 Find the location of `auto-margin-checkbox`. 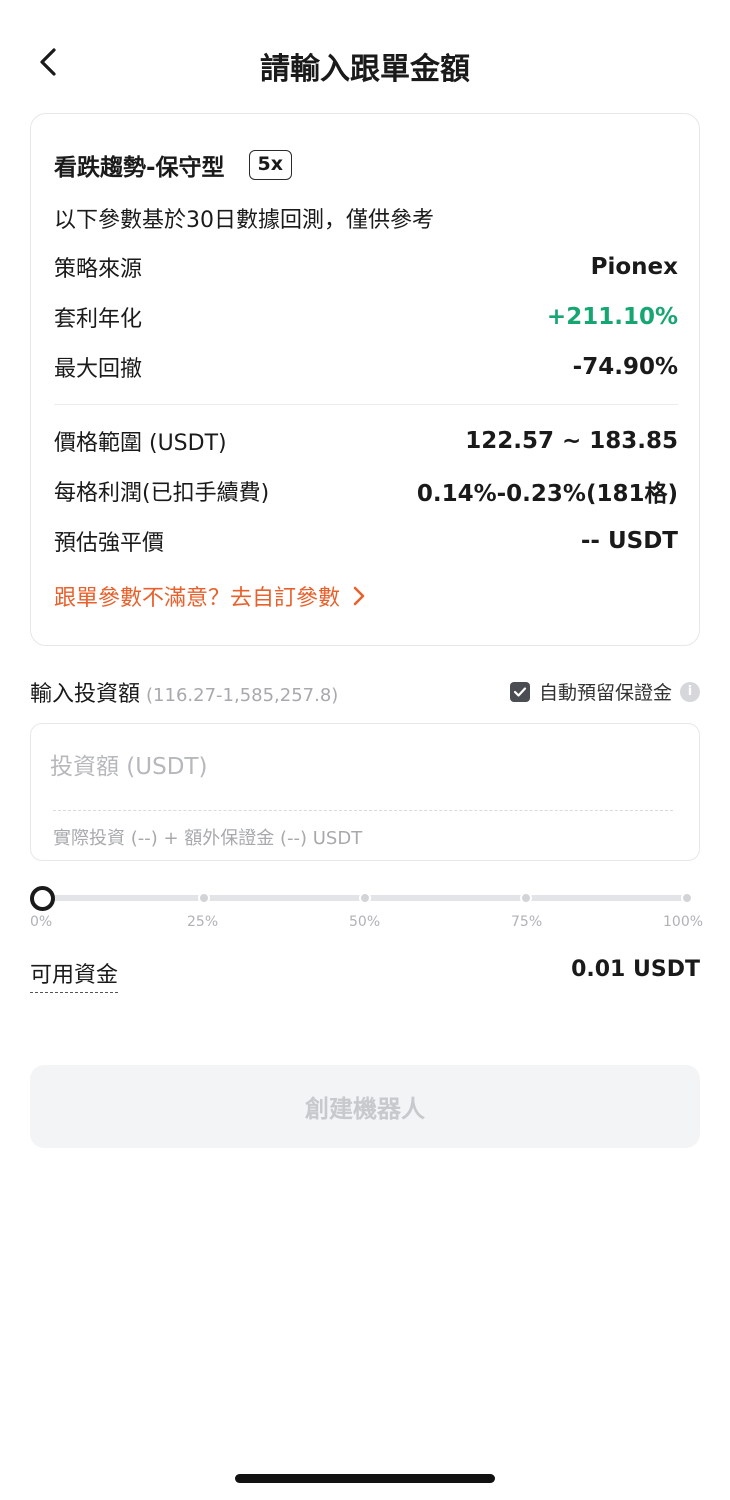

auto-margin-checkbox is located at coordinates (519, 691).